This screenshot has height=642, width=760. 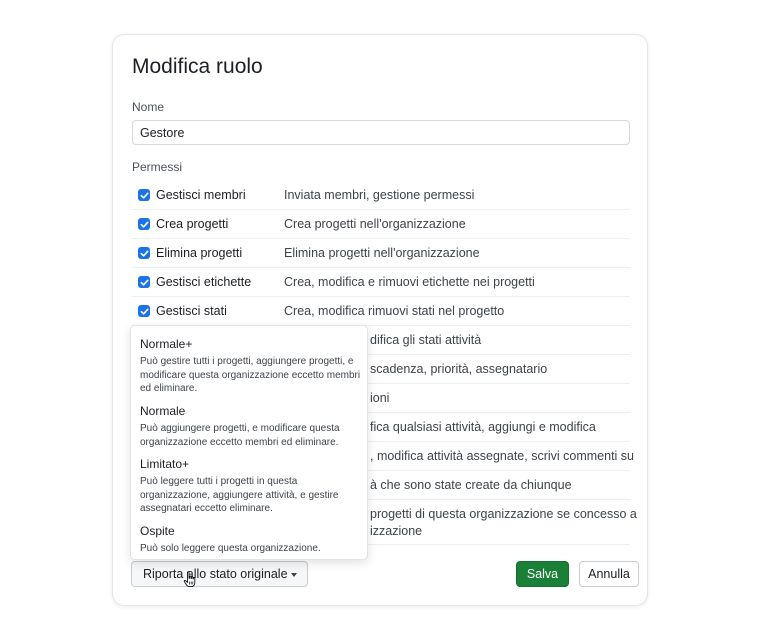 I want to click on name-input, so click(x=381, y=132).